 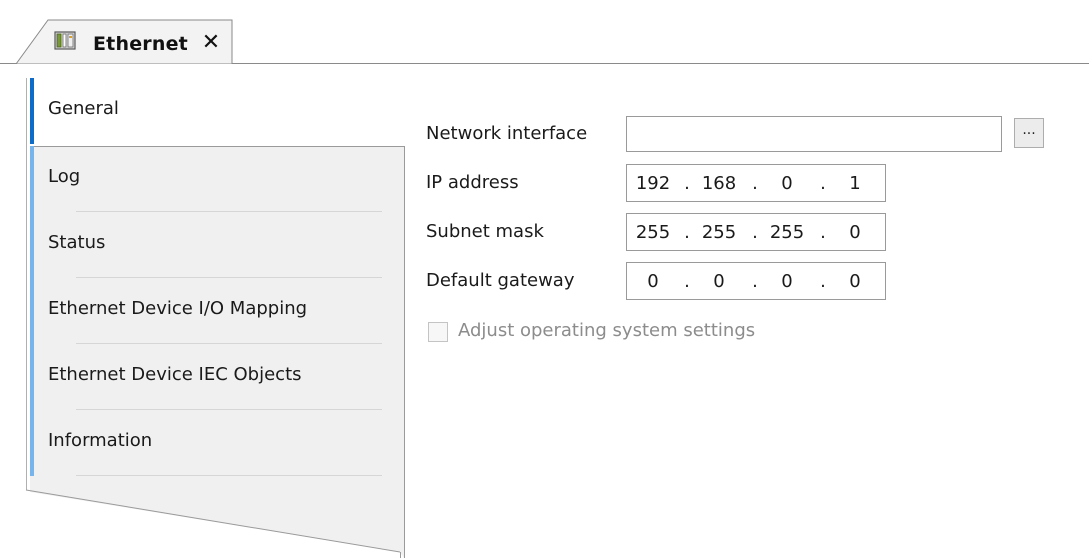 I want to click on nav-separator, so click(x=229, y=475).